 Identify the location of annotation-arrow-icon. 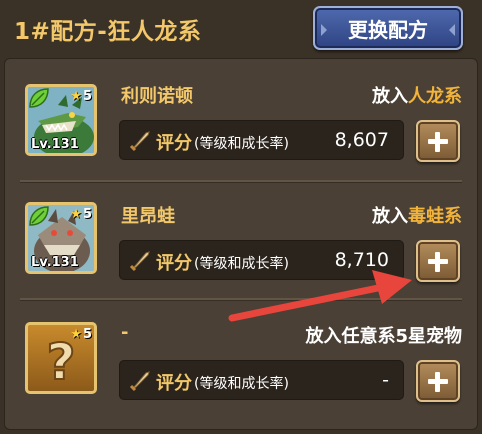
(320, 296).